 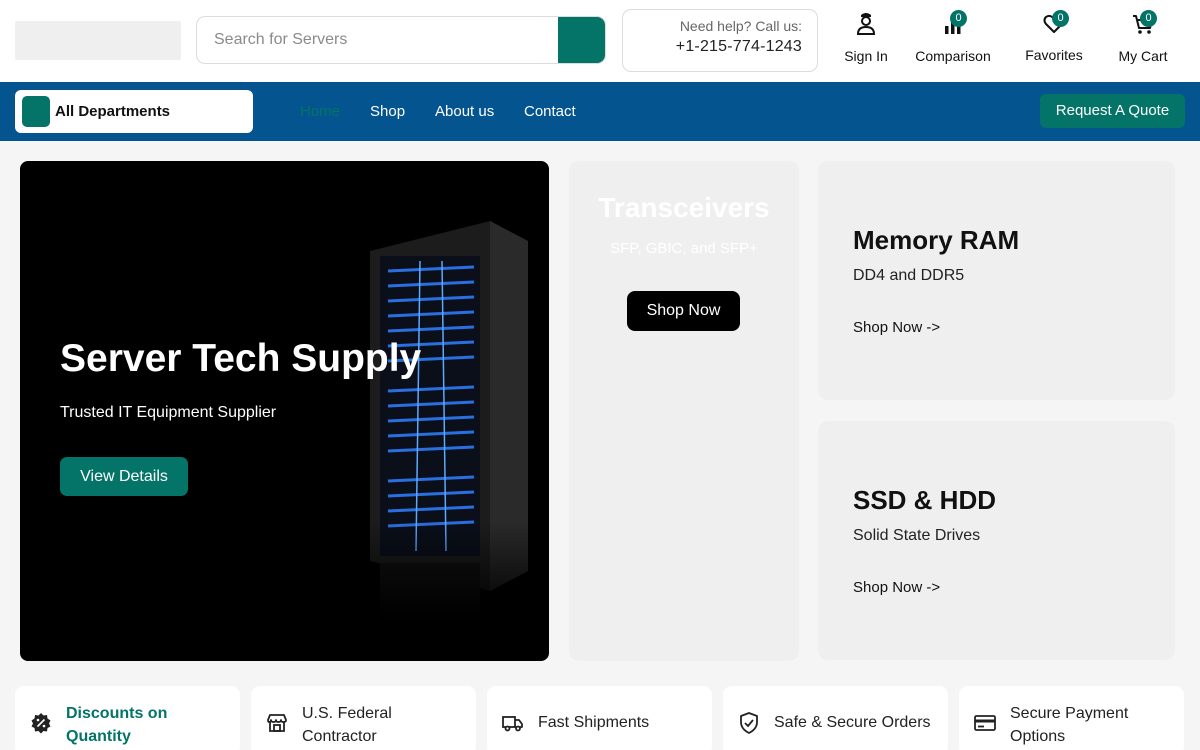 I want to click on ssd-hdd-card: SSD & HDD Solid State Drives Shop Now ->, so click(x=996, y=540).